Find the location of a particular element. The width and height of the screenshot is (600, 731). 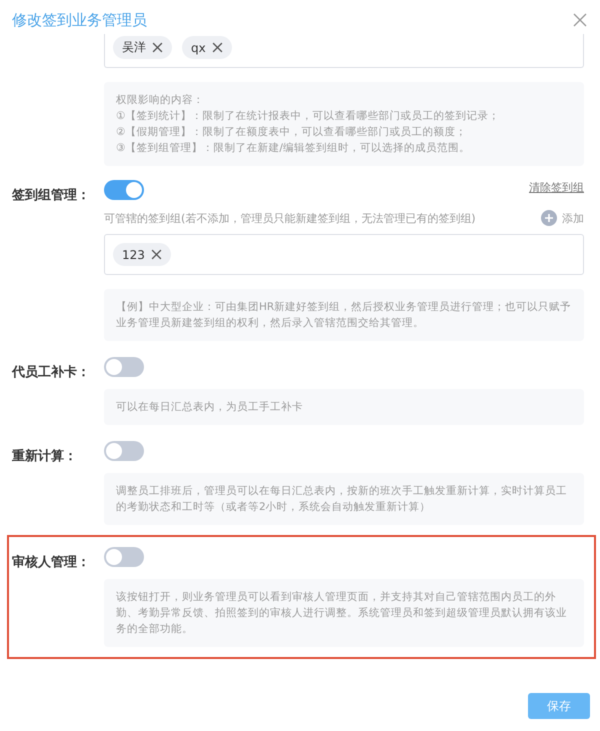

close-icon is located at coordinates (580, 20).